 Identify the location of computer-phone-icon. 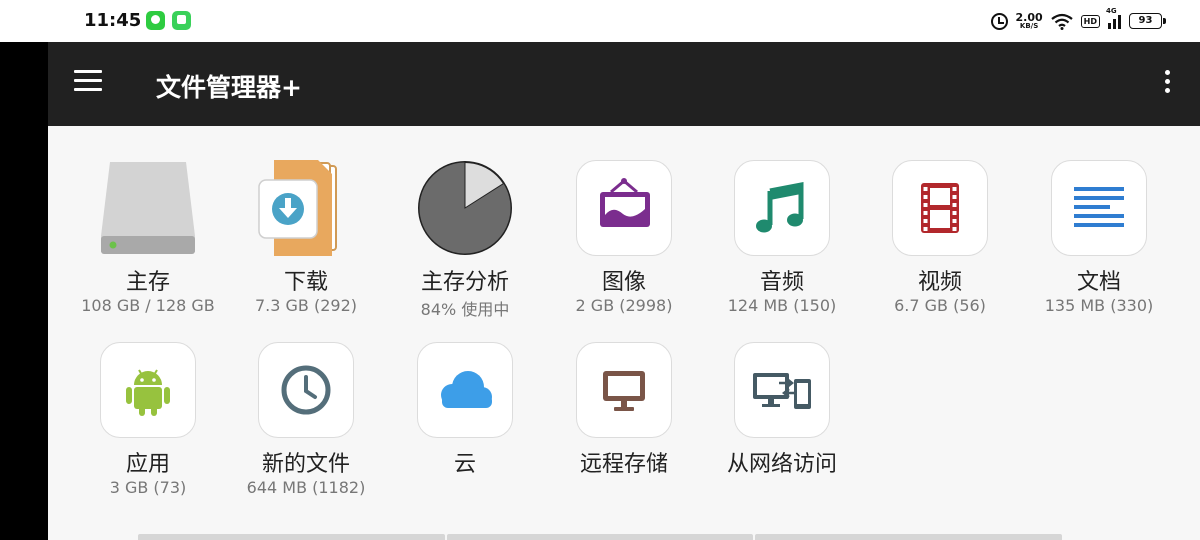
(782, 390).